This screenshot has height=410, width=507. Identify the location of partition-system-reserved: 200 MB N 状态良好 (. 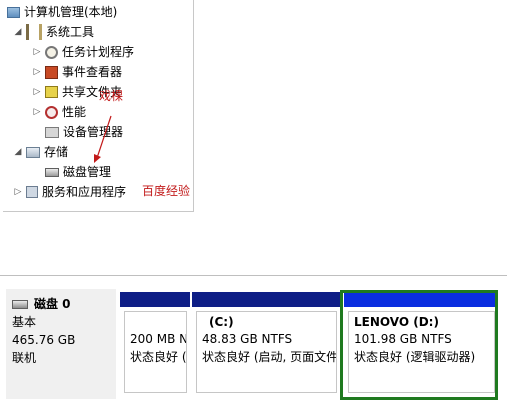
(155, 344).